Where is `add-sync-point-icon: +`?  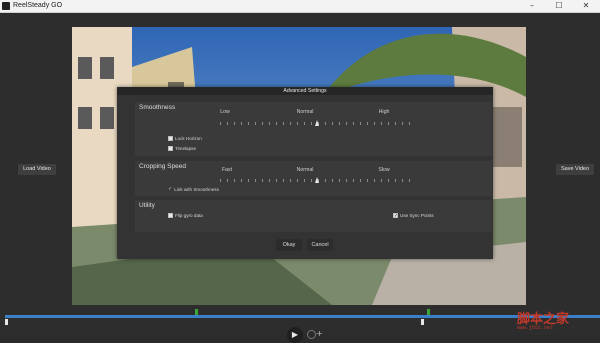
add-sync-point-icon: + is located at coordinates (319, 333).